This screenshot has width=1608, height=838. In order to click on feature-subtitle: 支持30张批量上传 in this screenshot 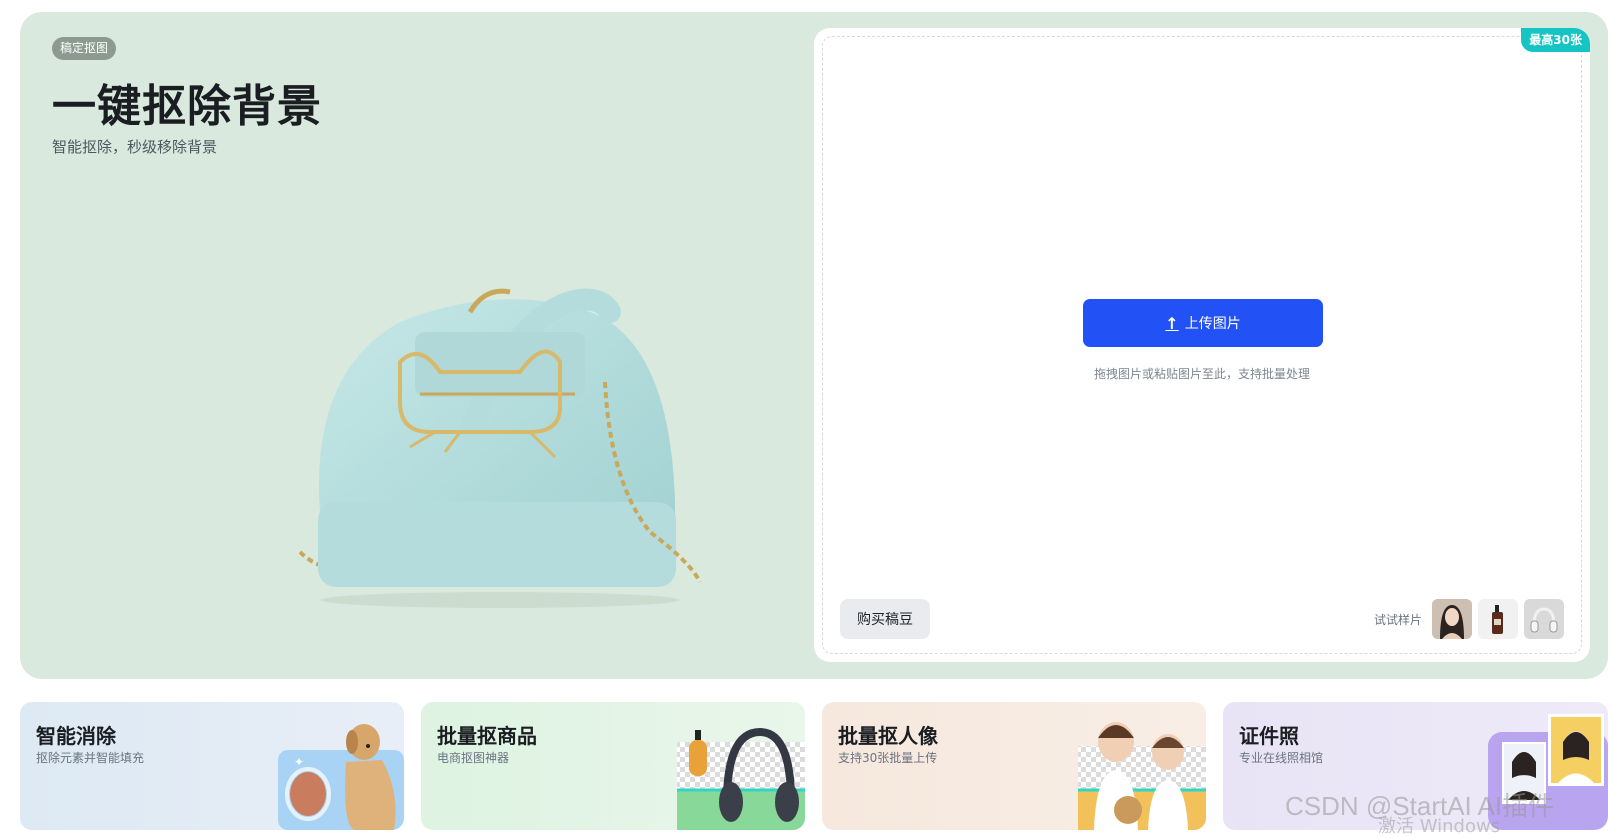, I will do `click(888, 758)`.